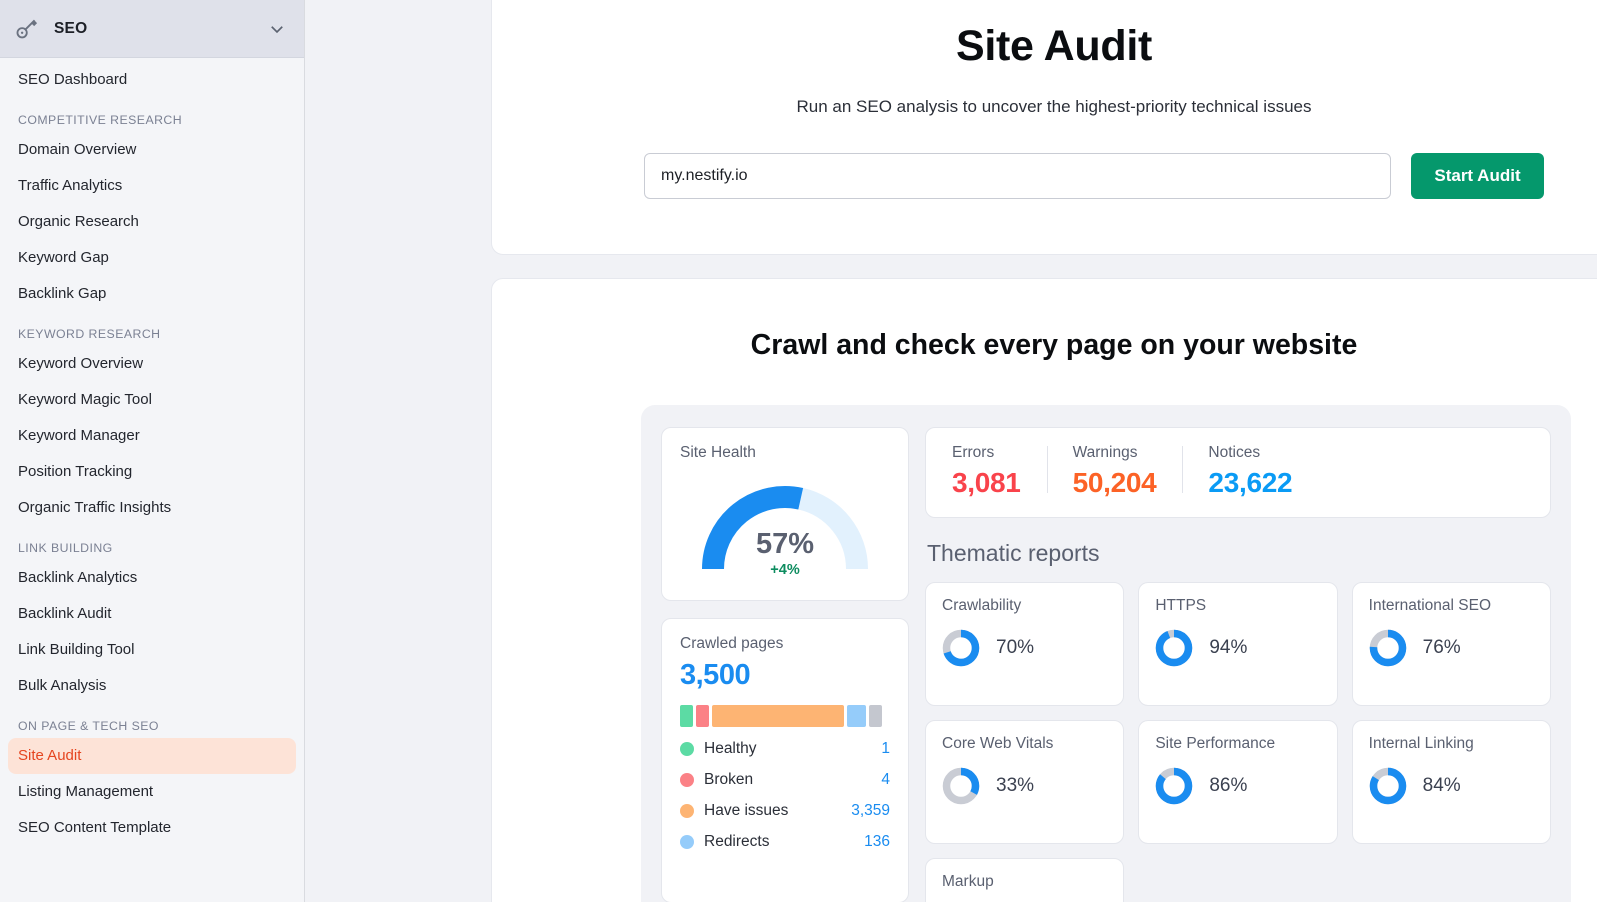 Image resolution: width=1597 pixels, height=902 pixels. I want to click on thematic-reports-title: Thematic reports, so click(1013, 553).